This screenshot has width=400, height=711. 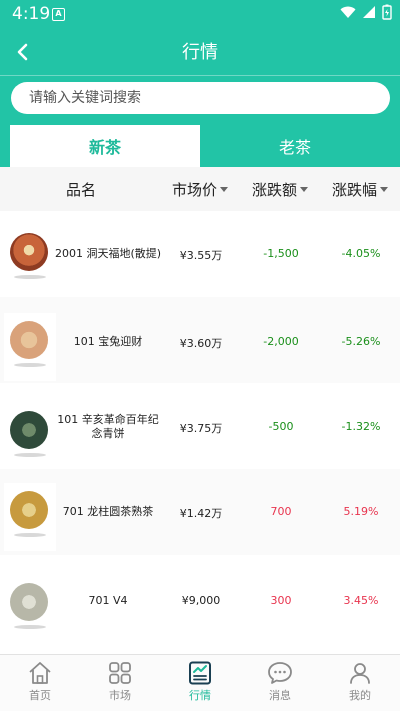 I want to click on column-name-header: 品名, so click(x=81, y=189).